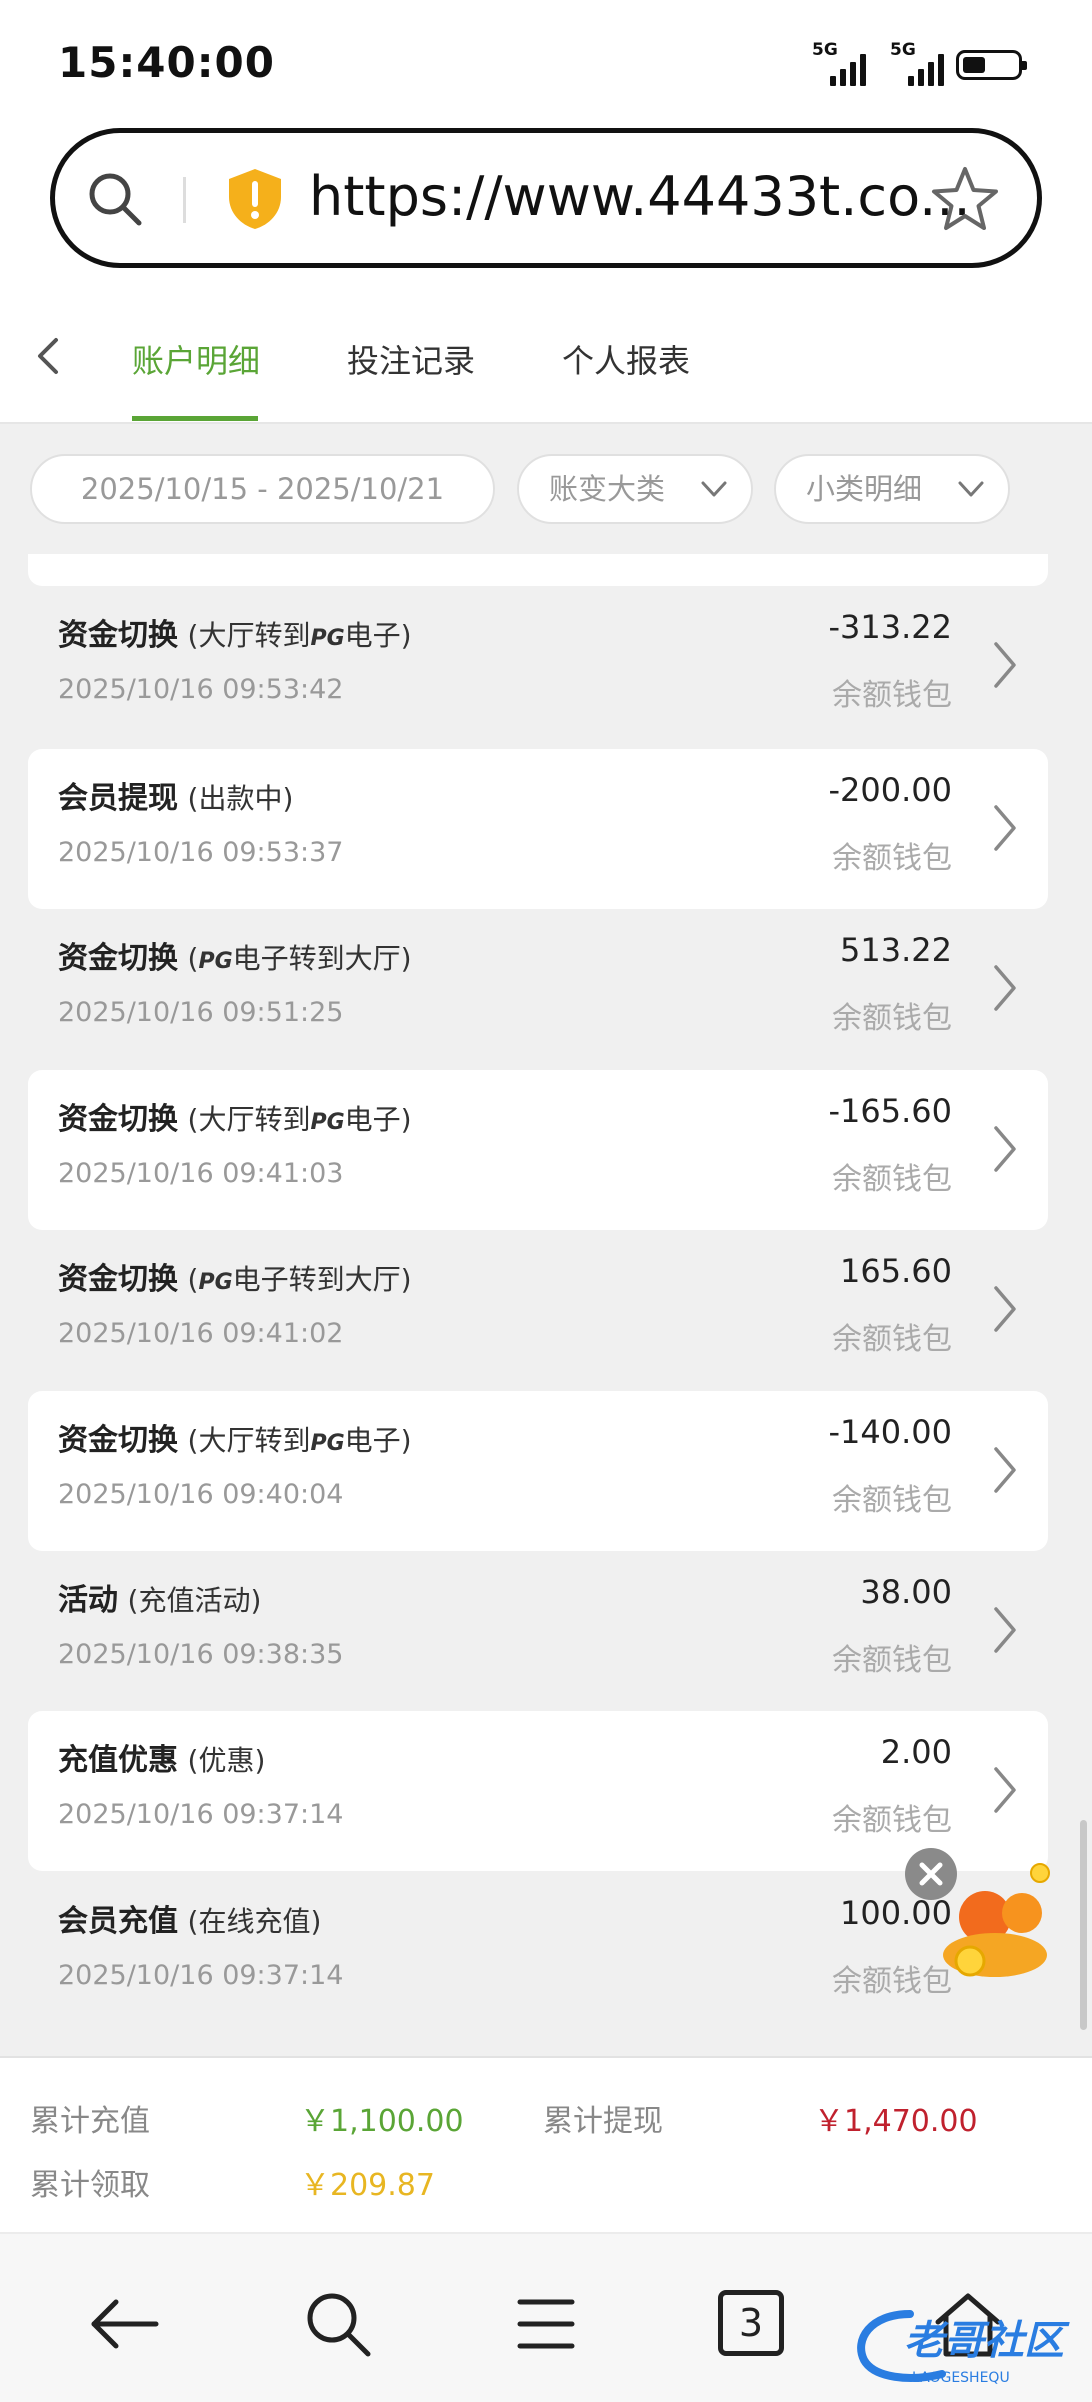  I want to click on total-claim-label: 累计领取, so click(90, 2185).